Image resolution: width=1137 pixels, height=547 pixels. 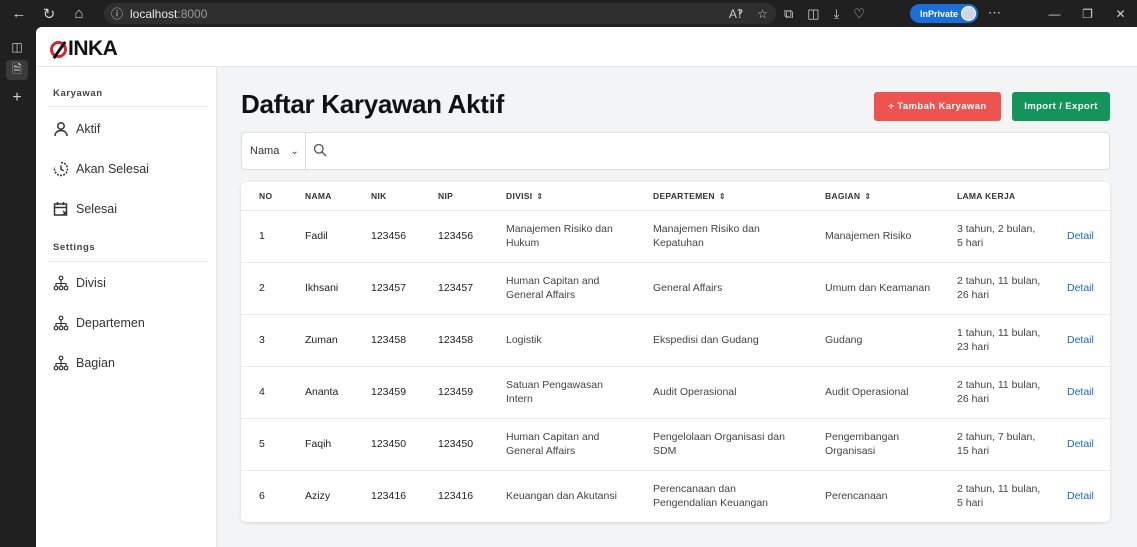 I want to click on close-icon: ✕, so click(x=1120, y=13).